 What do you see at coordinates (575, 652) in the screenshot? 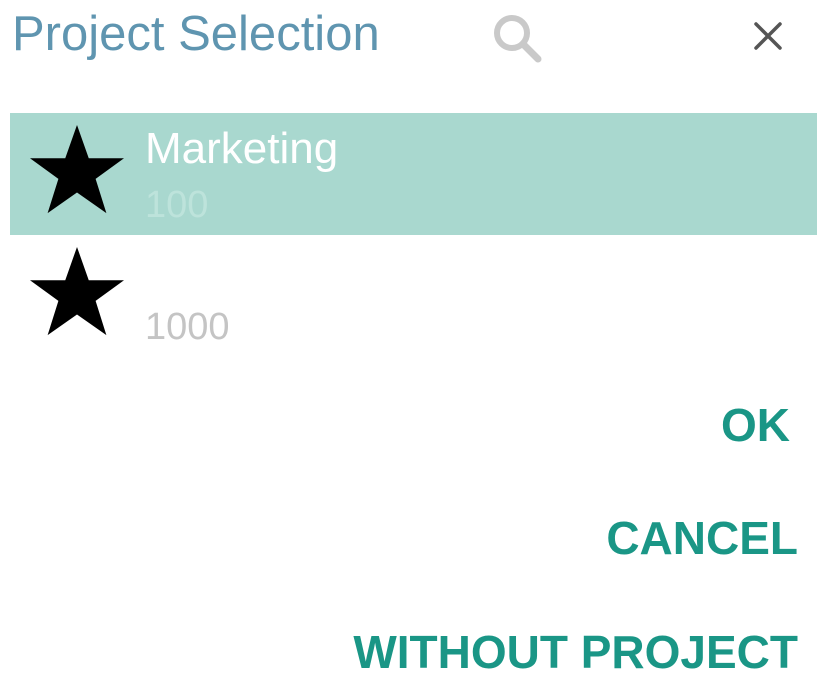
I see `without-project-button: WITHOUT PROJECT` at bounding box center [575, 652].